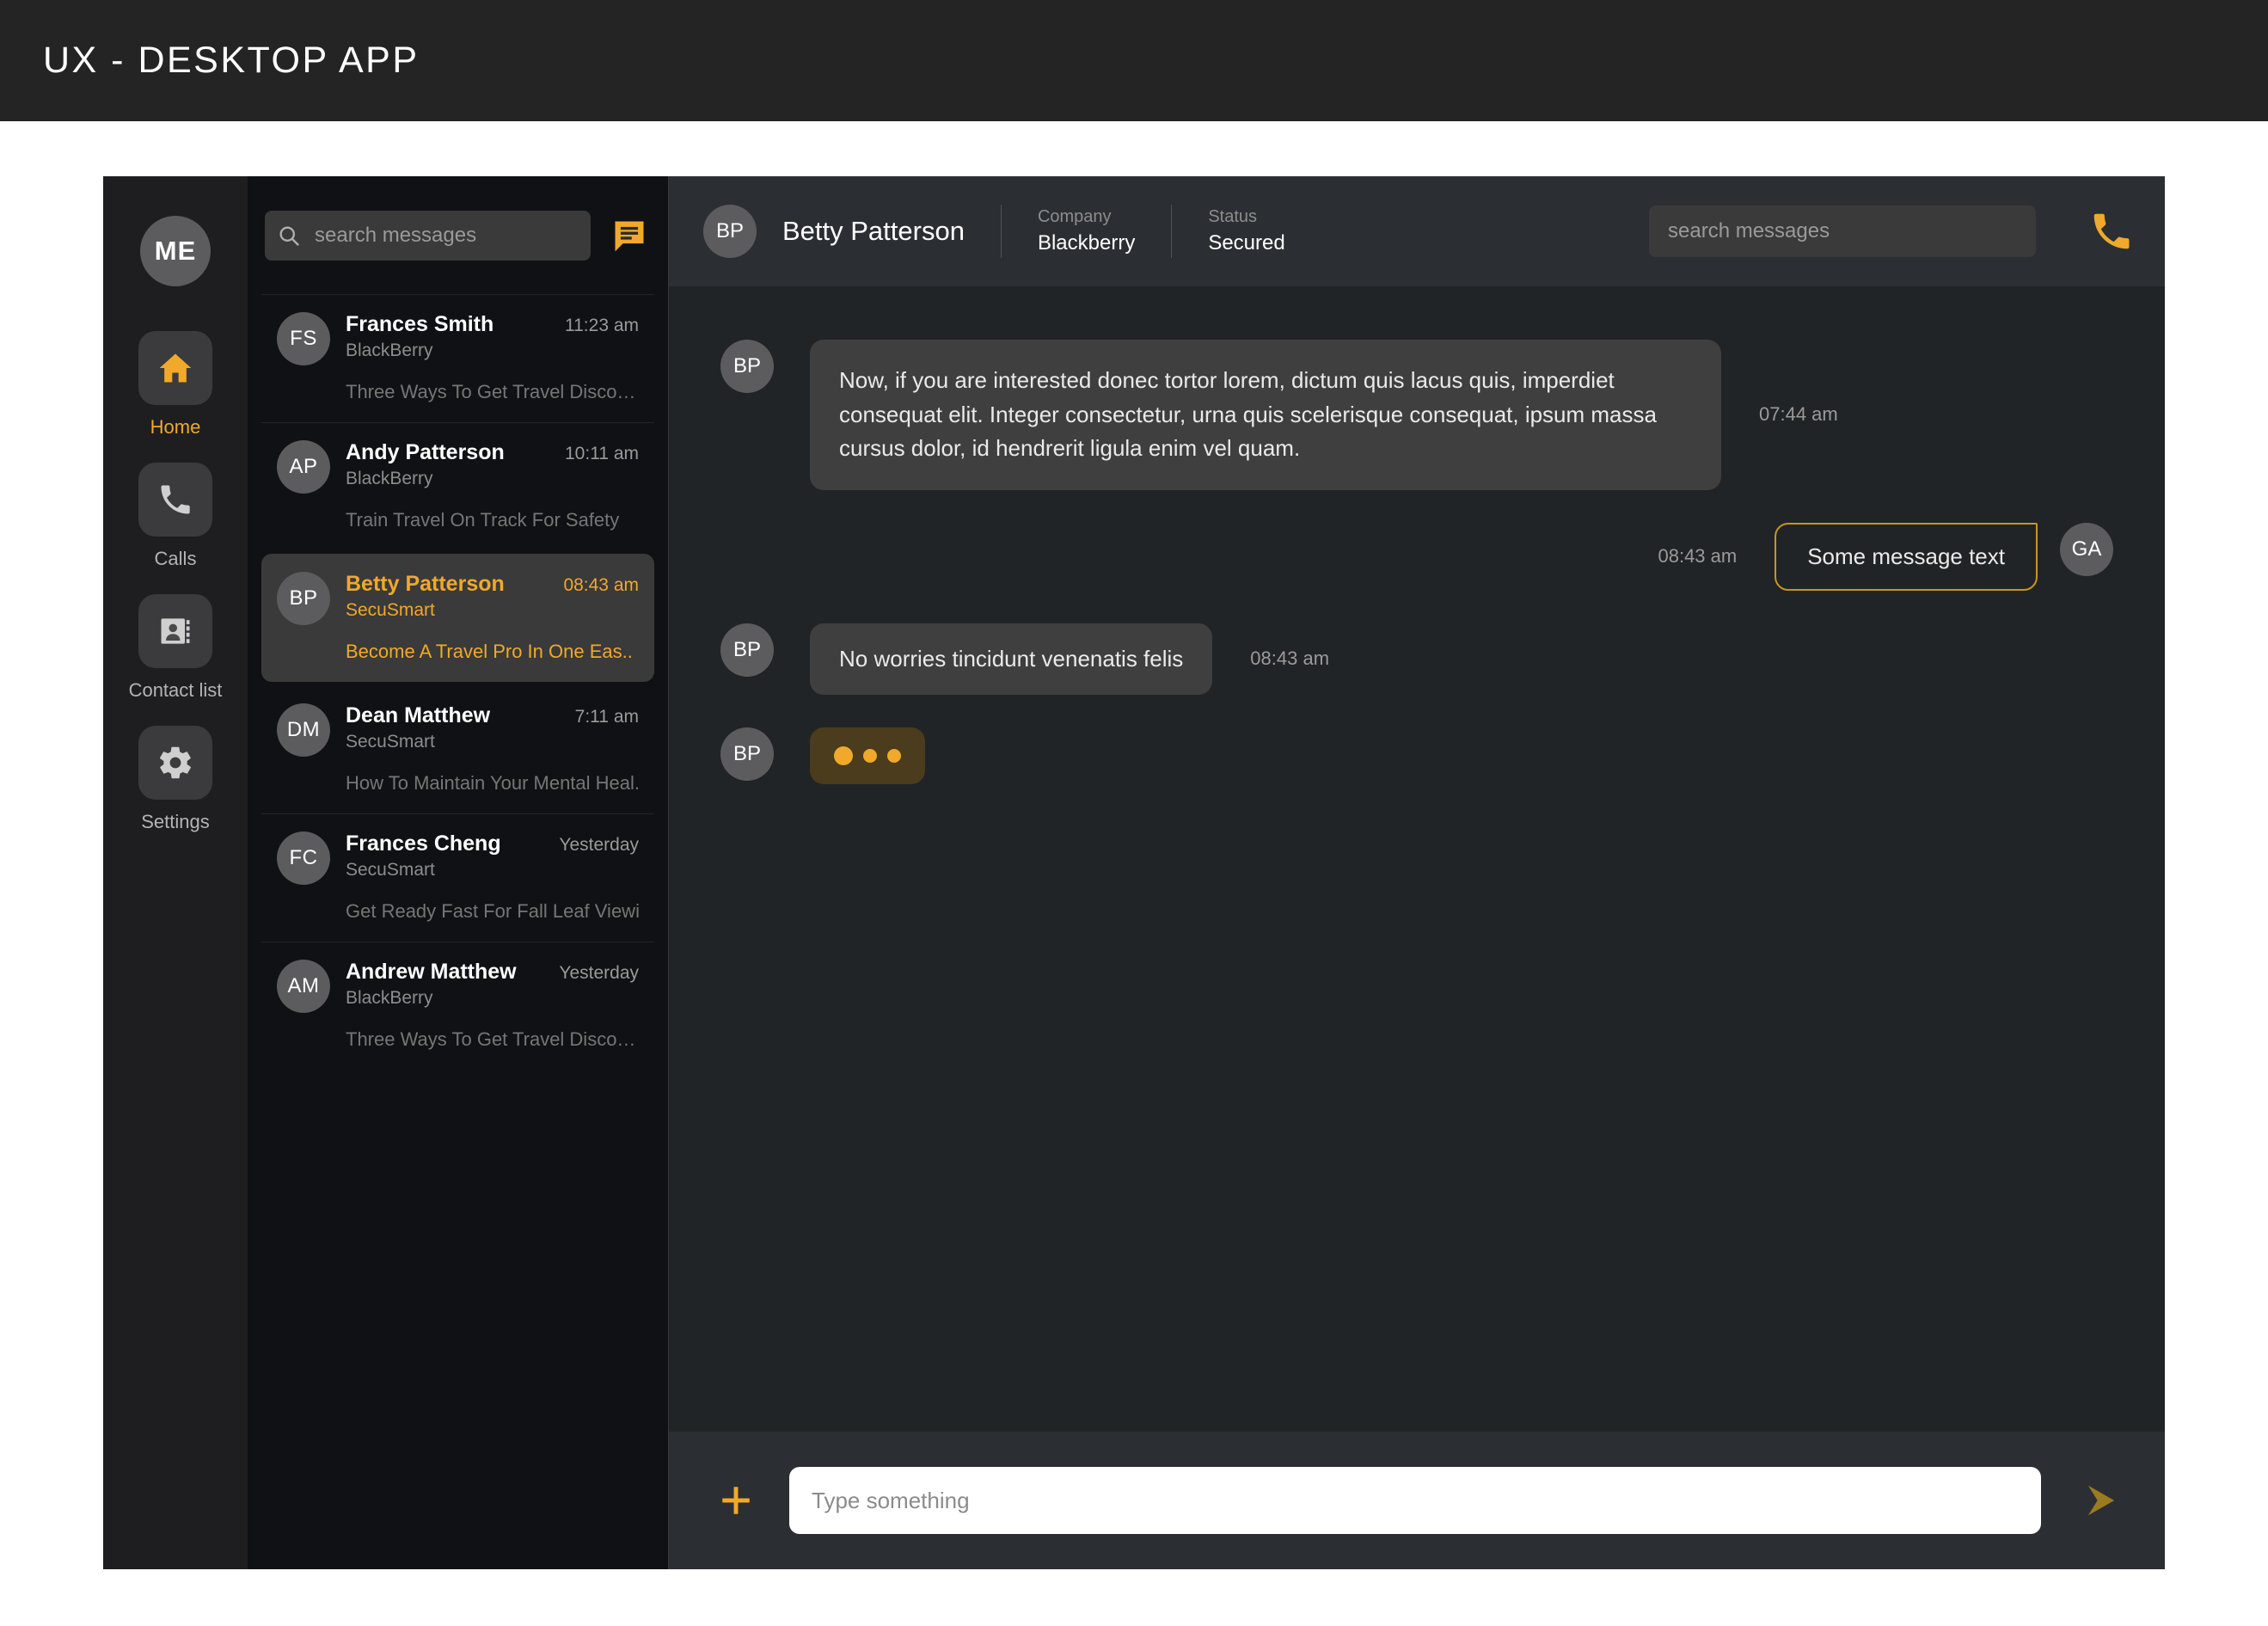 The height and width of the screenshot is (1626, 2268). I want to click on search-input: search messages, so click(395, 236).